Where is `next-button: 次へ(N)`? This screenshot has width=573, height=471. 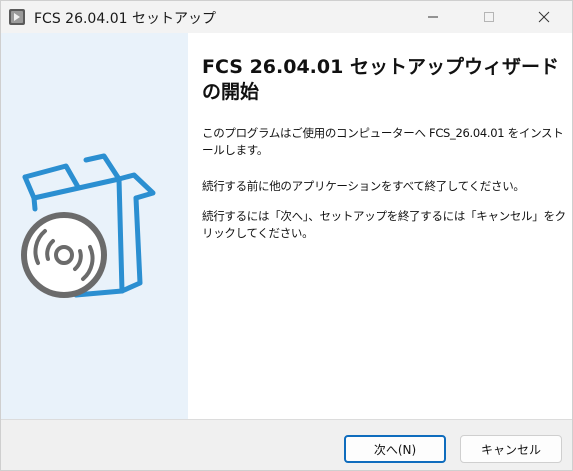 next-button: 次へ(N) is located at coordinates (395, 449).